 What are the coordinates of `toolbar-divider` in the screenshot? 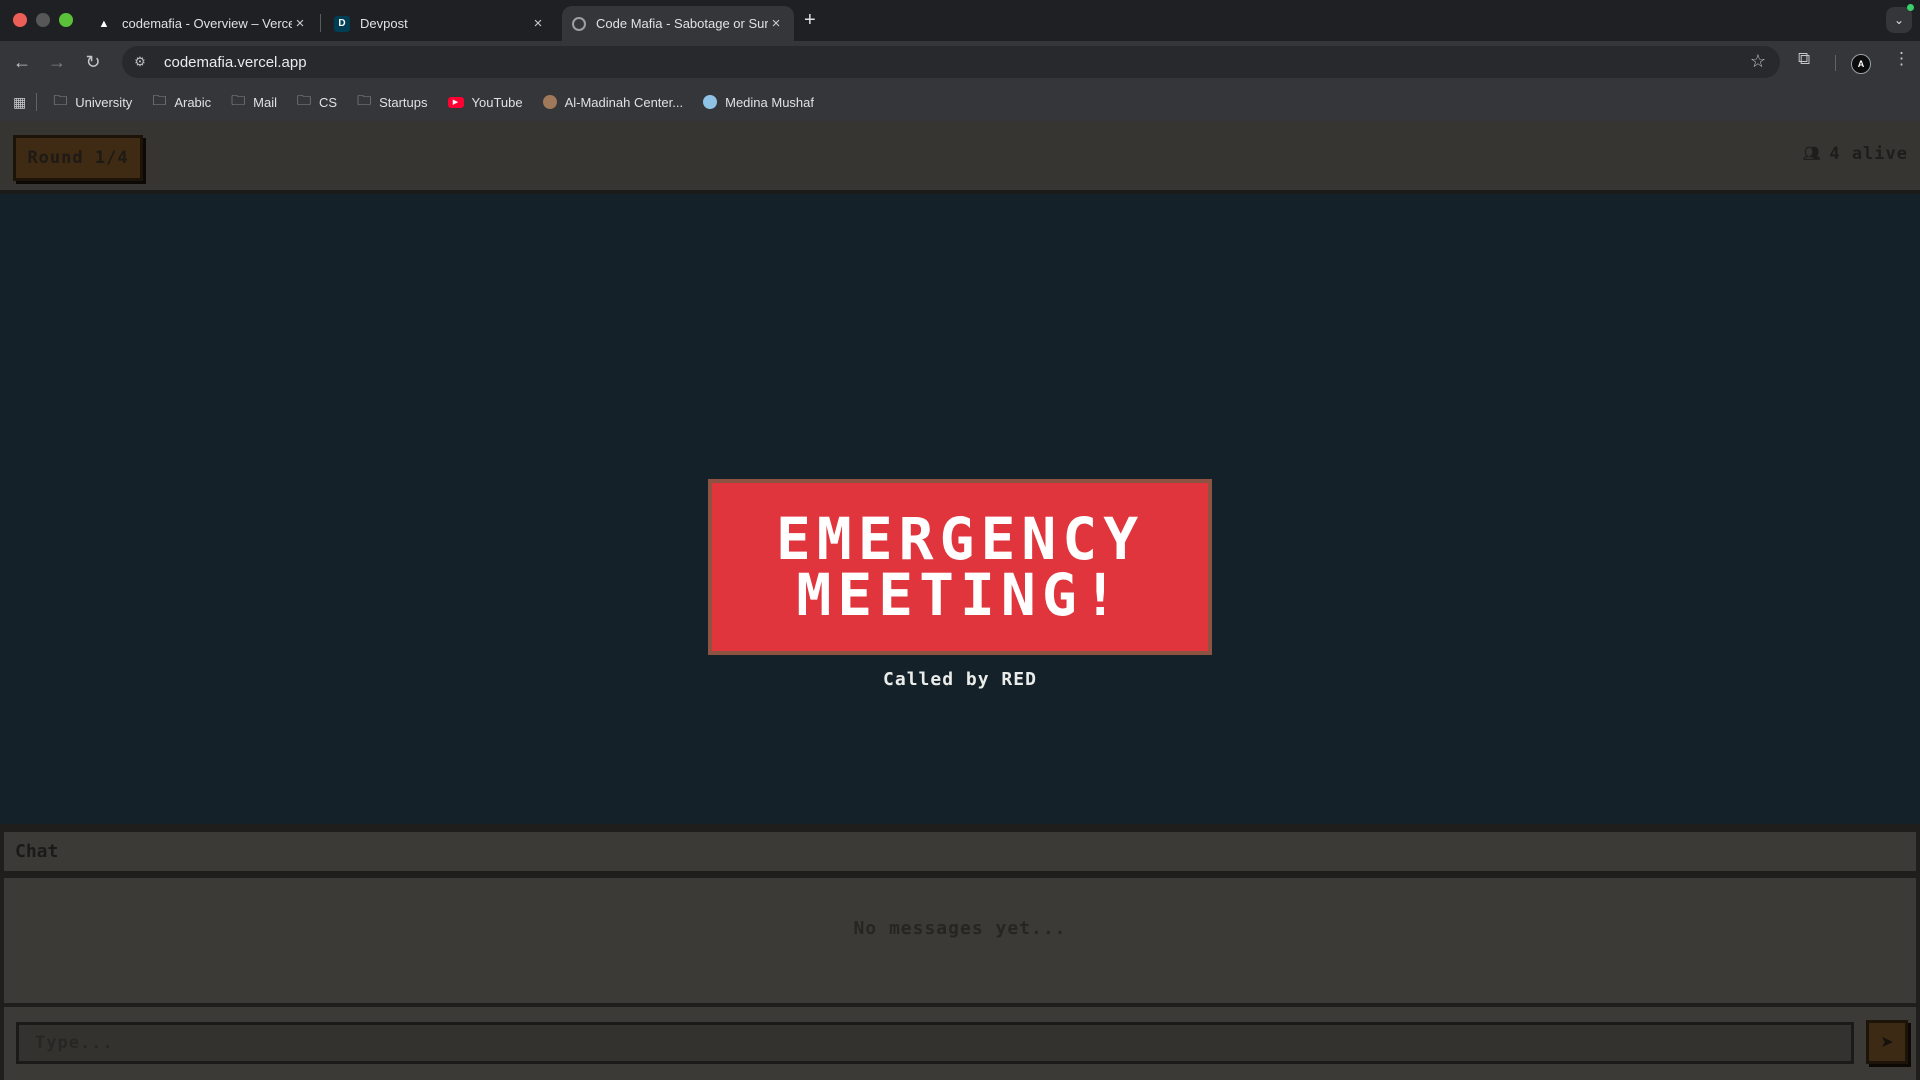 It's located at (1835, 63).